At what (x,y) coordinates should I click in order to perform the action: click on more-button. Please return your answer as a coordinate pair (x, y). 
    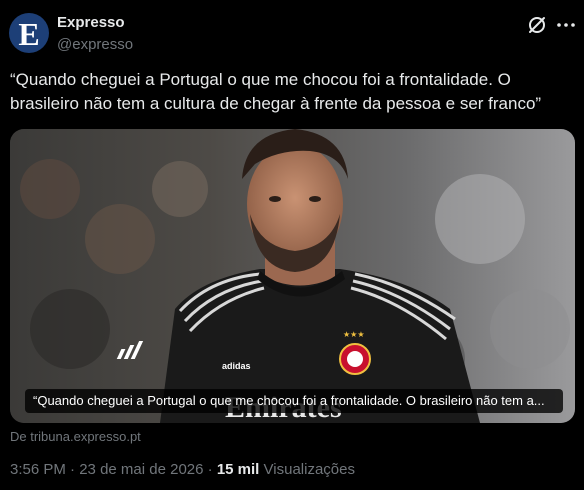
    Looking at the image, I should click on (566, 25).